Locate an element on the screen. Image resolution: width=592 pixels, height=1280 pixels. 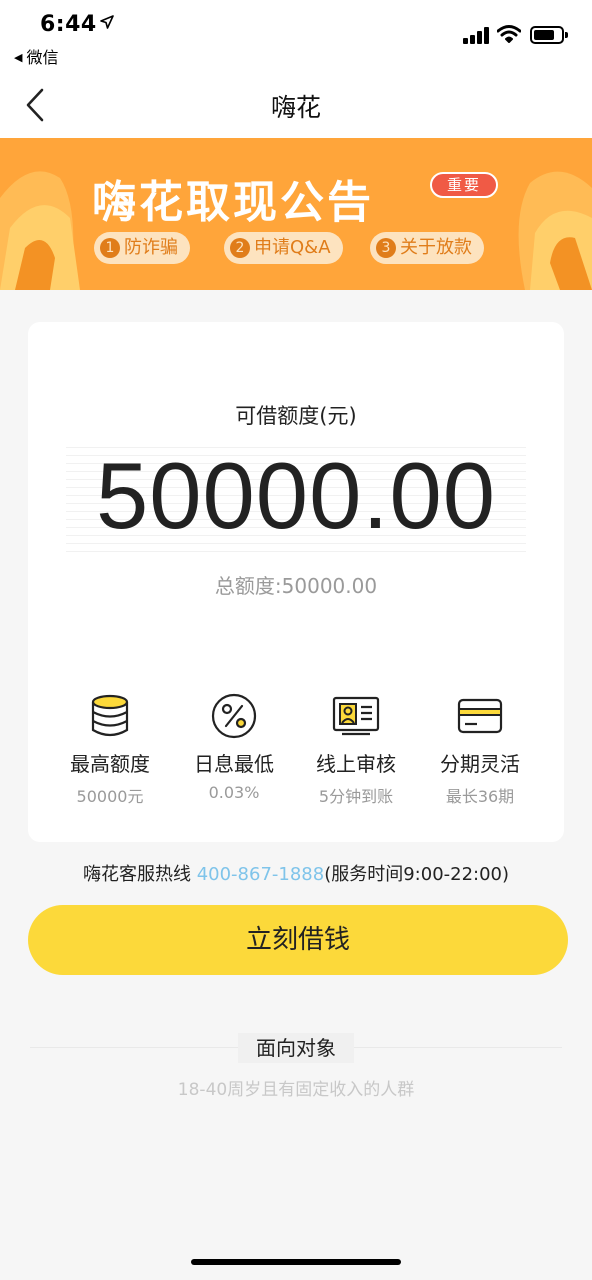
status-bar: 6:44 ◀ 微信 is located at coordinates (296, 36).